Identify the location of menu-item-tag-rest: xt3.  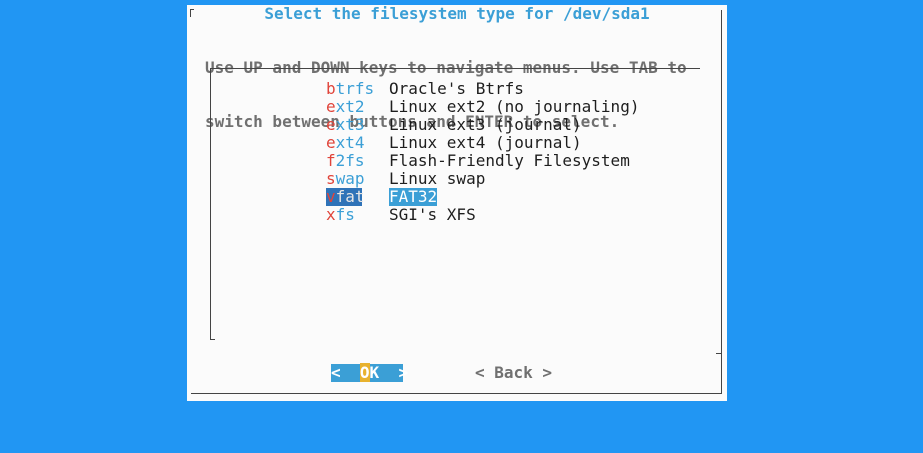
(350, 124).